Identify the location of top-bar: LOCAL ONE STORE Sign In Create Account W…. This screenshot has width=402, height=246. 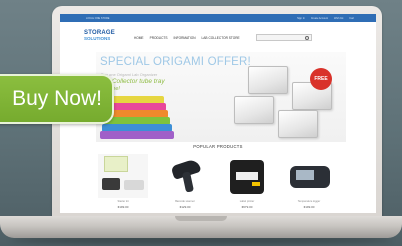
(218, 18).